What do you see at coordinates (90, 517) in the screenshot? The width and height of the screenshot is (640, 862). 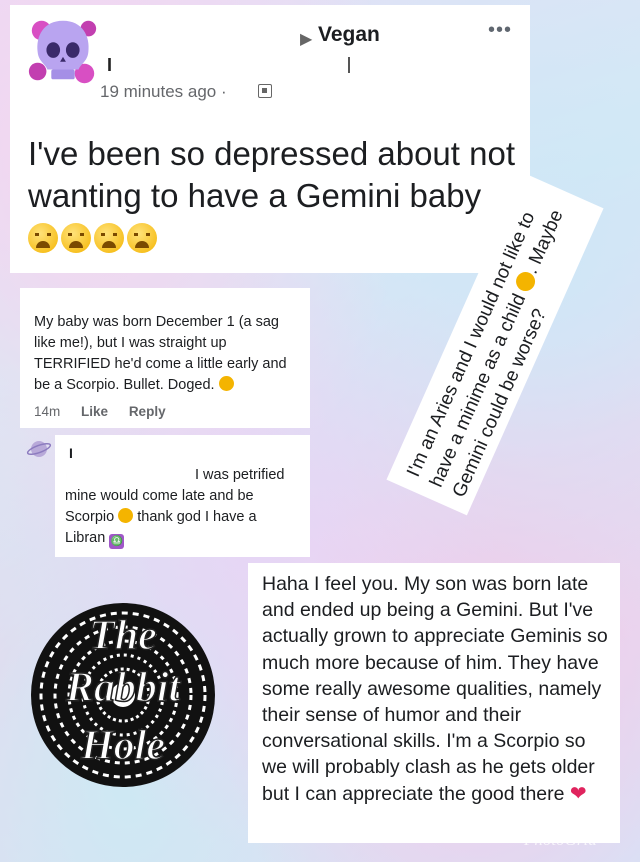 I see `comment-word: Scorpio` at bounding box center [90, 517].